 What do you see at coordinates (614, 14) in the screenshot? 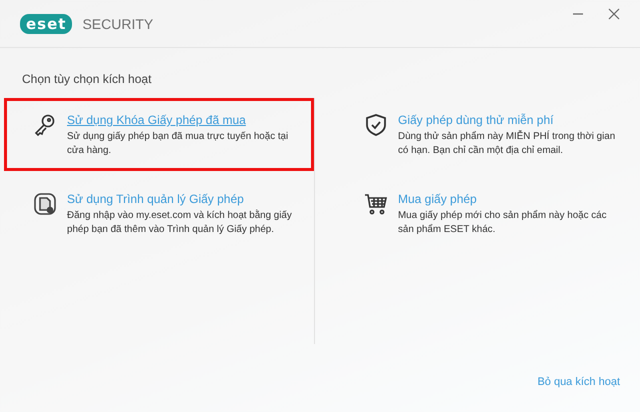
I see `close-button` at bounding box center [614, 14].